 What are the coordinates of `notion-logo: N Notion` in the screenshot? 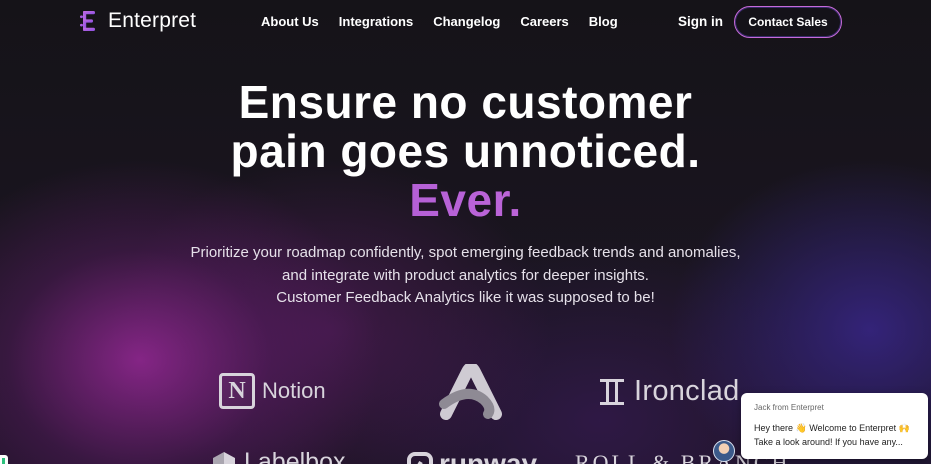 It's located at (272, 391).